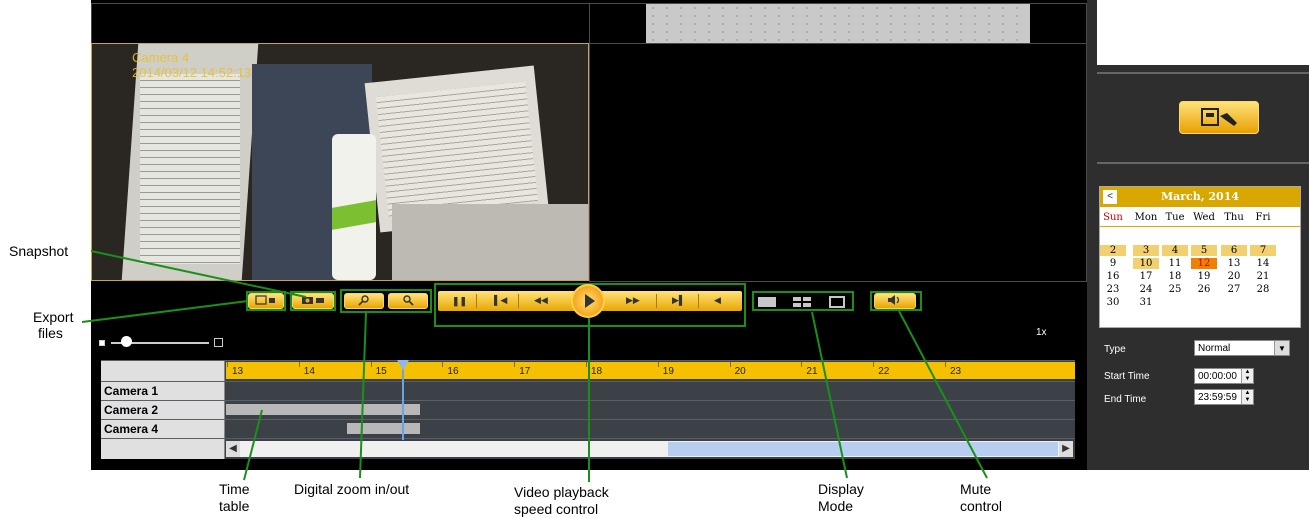 This screenshot has width=1309, height=518. What do you see at coordinates (198, 274) in the screenshot?
I see `leader-line-snapshot` at bounding box center [198, 274].